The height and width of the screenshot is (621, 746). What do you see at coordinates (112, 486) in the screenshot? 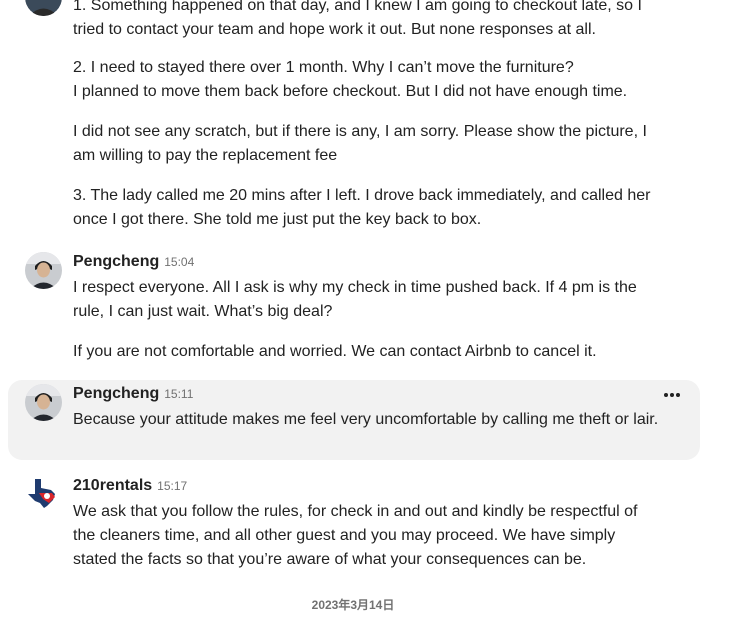
I see `author-name: 210rentals` at bounding box center [112, 486].